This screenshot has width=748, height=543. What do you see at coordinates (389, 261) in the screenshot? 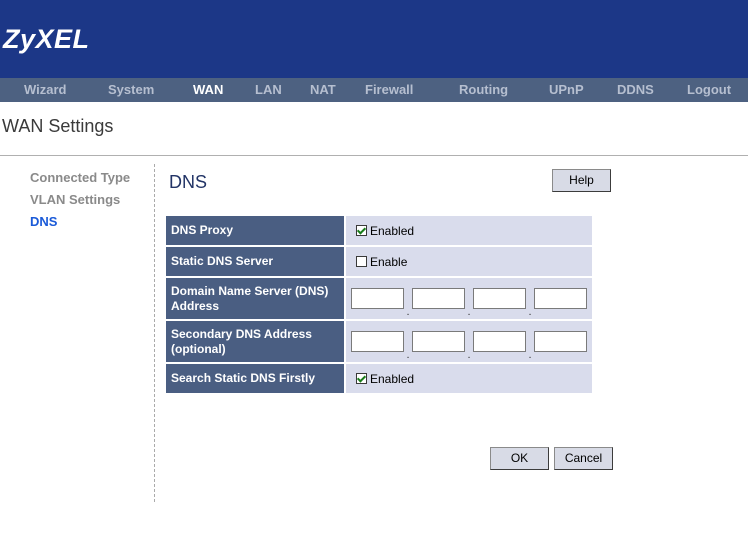
I see `static-dns-option-label: Enable` at bounding box center [389, 261].